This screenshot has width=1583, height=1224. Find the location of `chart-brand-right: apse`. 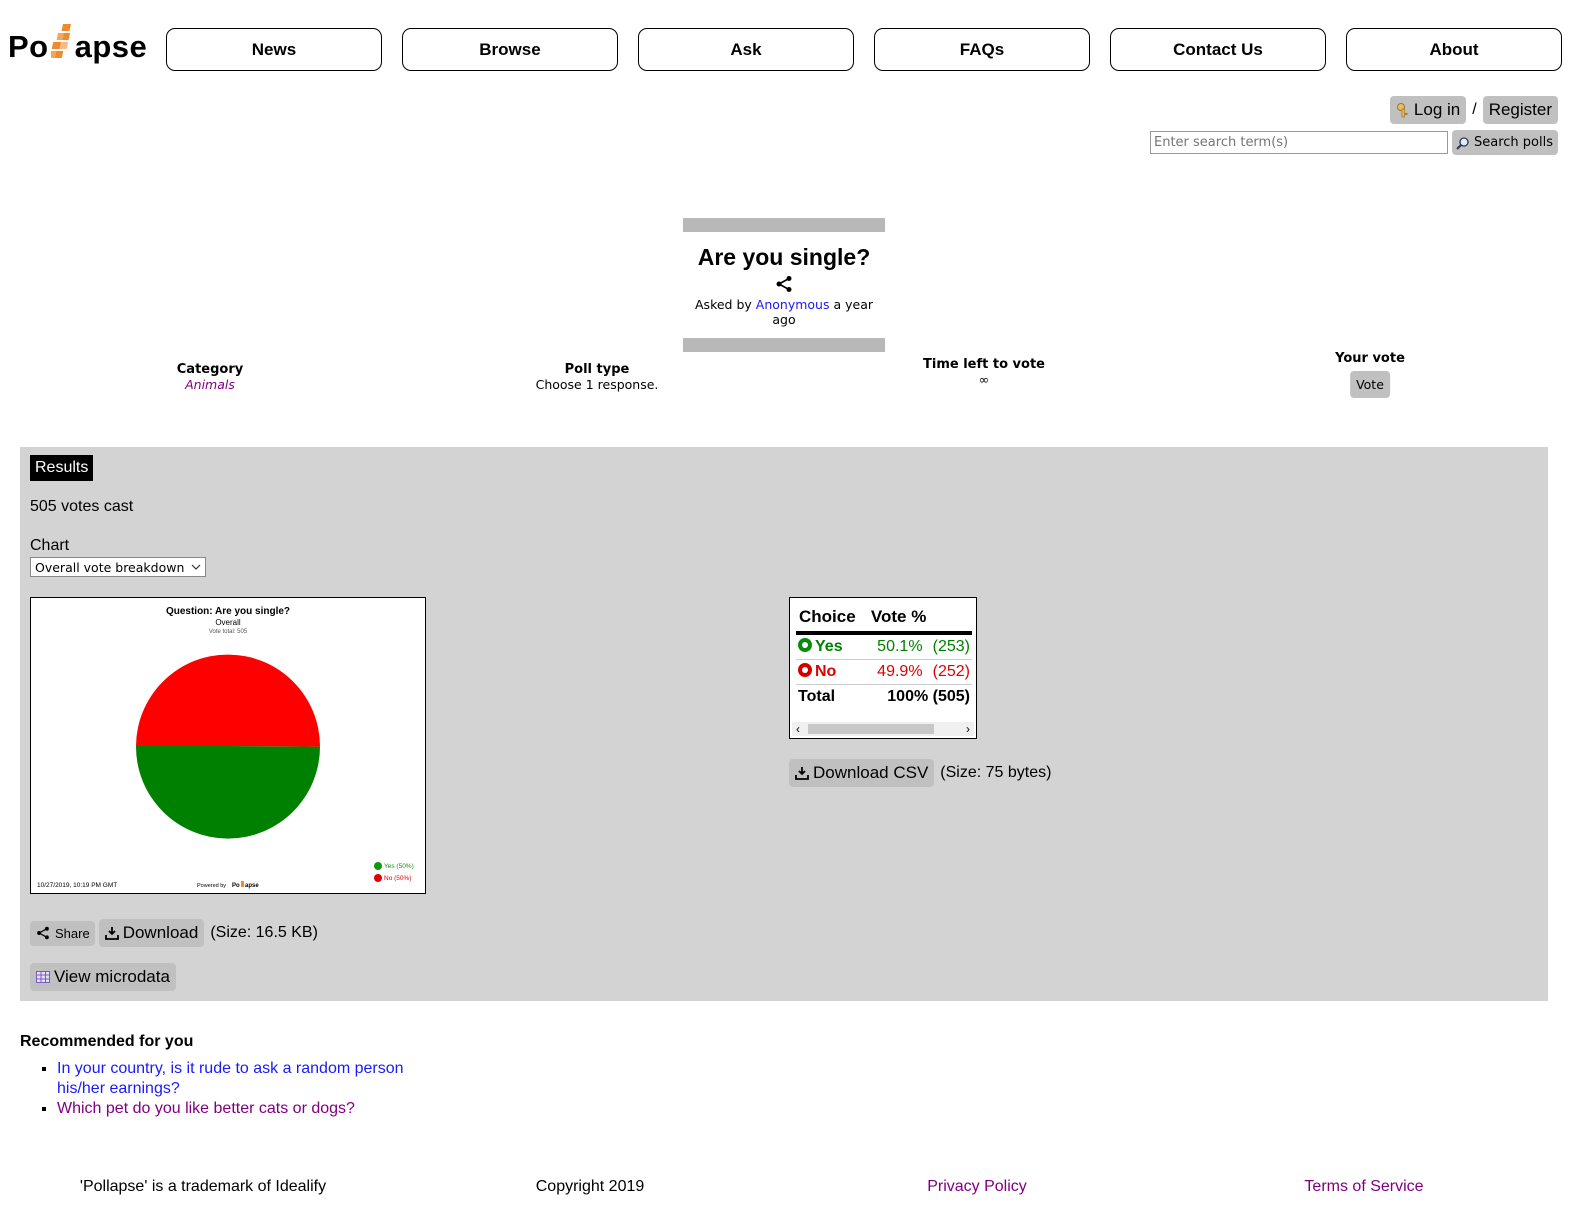

chart-brand-right: apse is located at coordinates (252, 886).